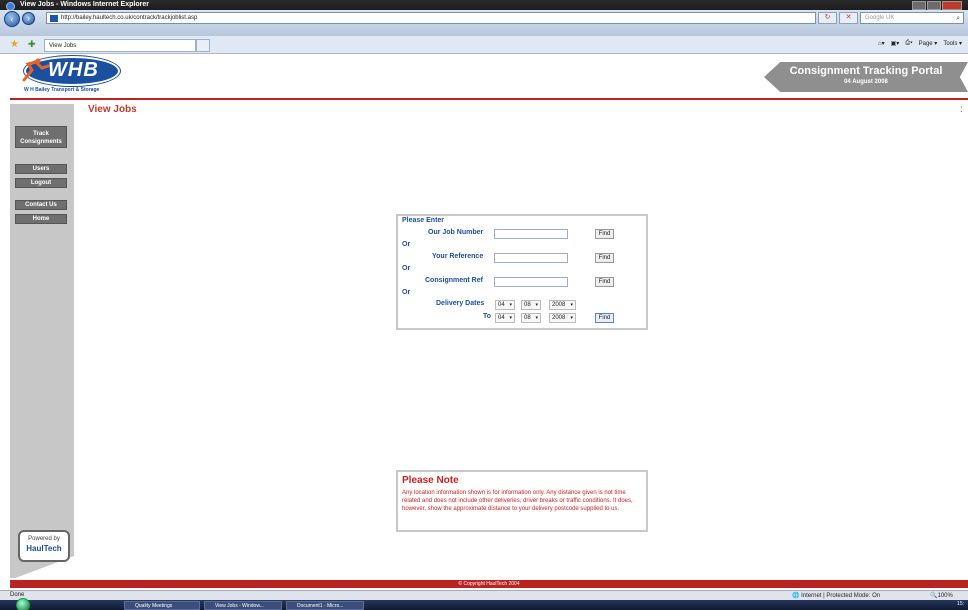  I want to click on consignment-ref-label: Consignment Ref, so click(454, 280).